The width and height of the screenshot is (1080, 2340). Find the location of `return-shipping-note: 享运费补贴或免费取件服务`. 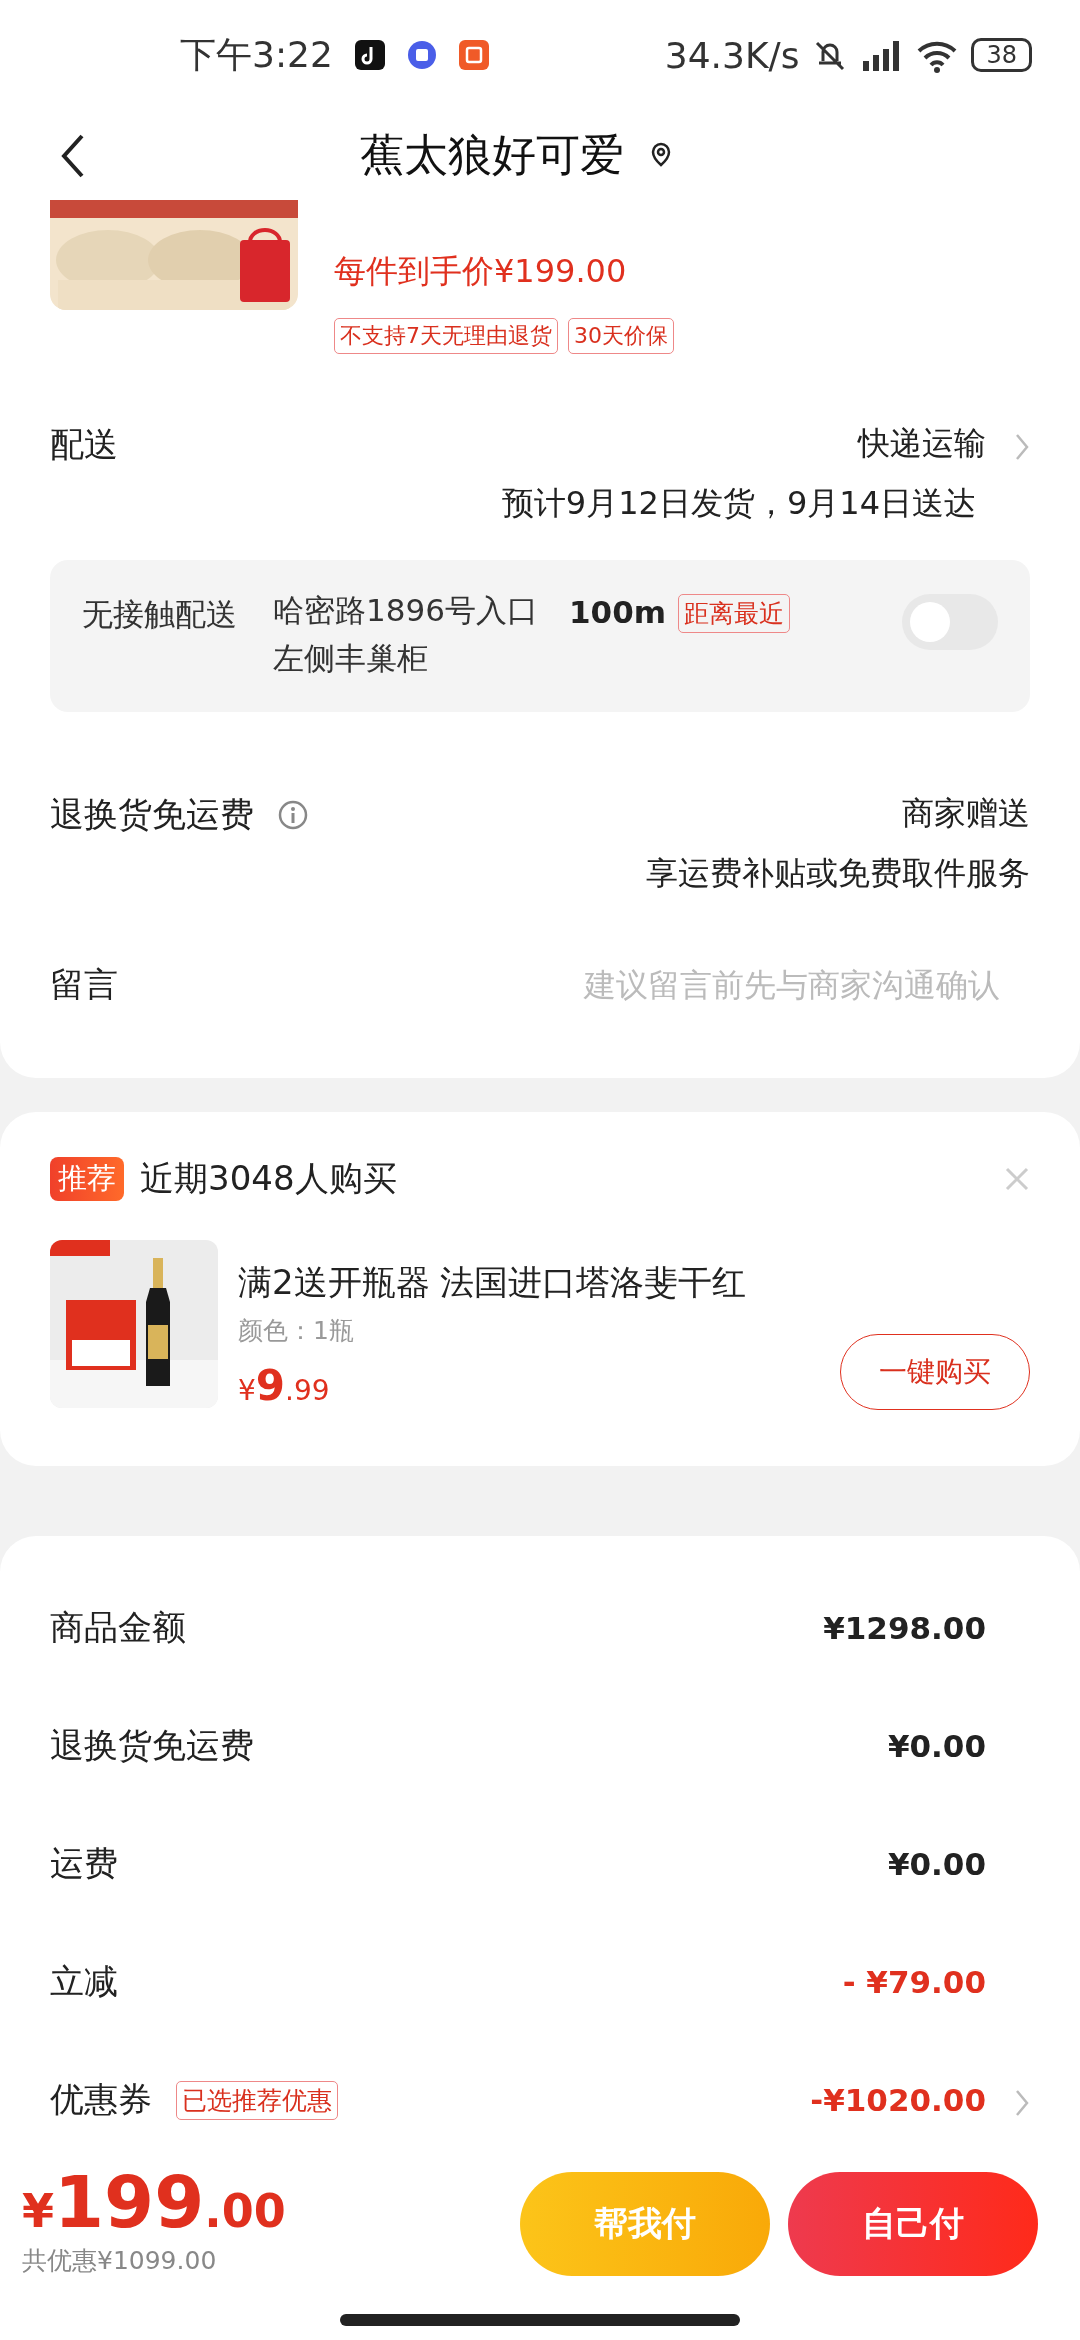

return-shipping-note: 享运费补贴或免费取件服务 is located at coordinates (838, 873).